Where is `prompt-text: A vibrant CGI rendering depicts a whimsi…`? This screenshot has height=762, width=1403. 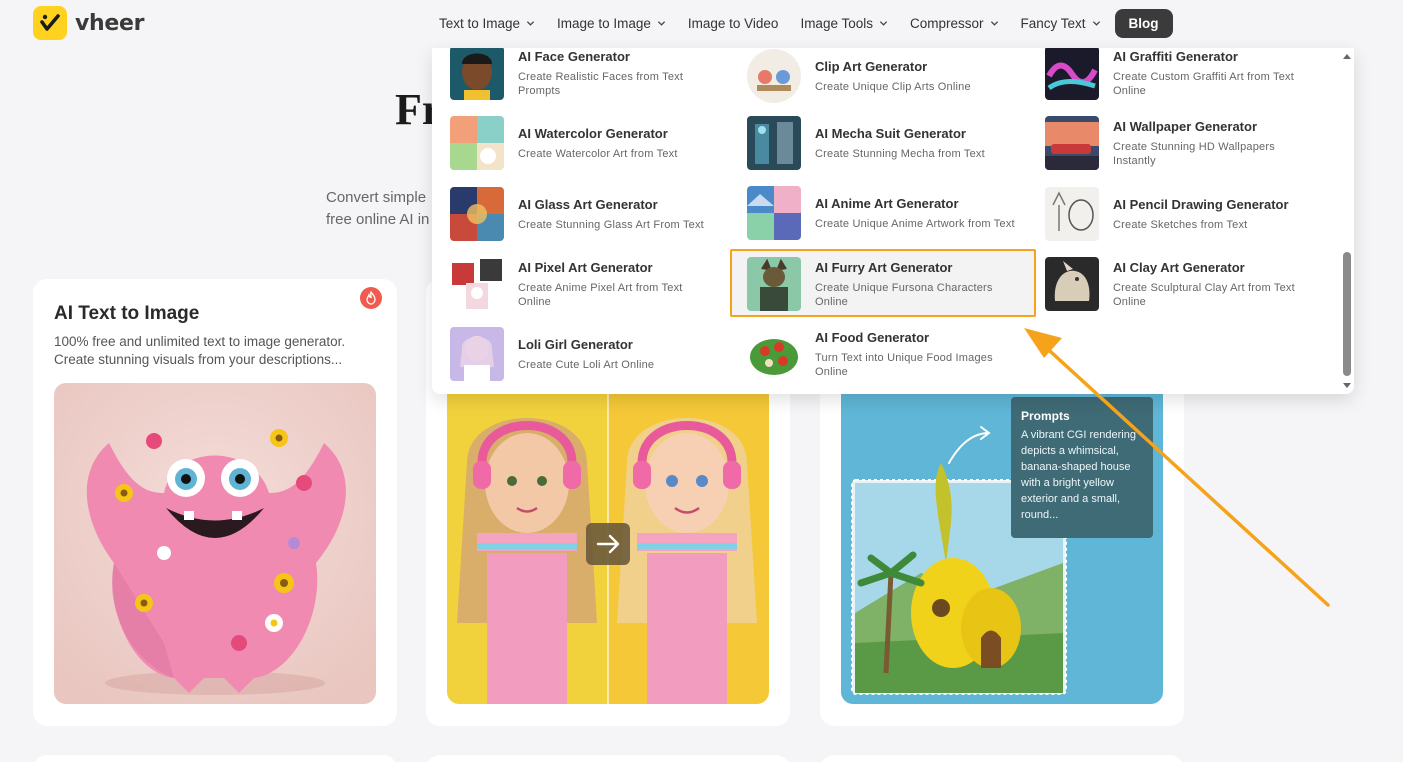
prompt-text: A vibrant CGI rendering depicts a whimsi… is located at coordinates (1078, 475).